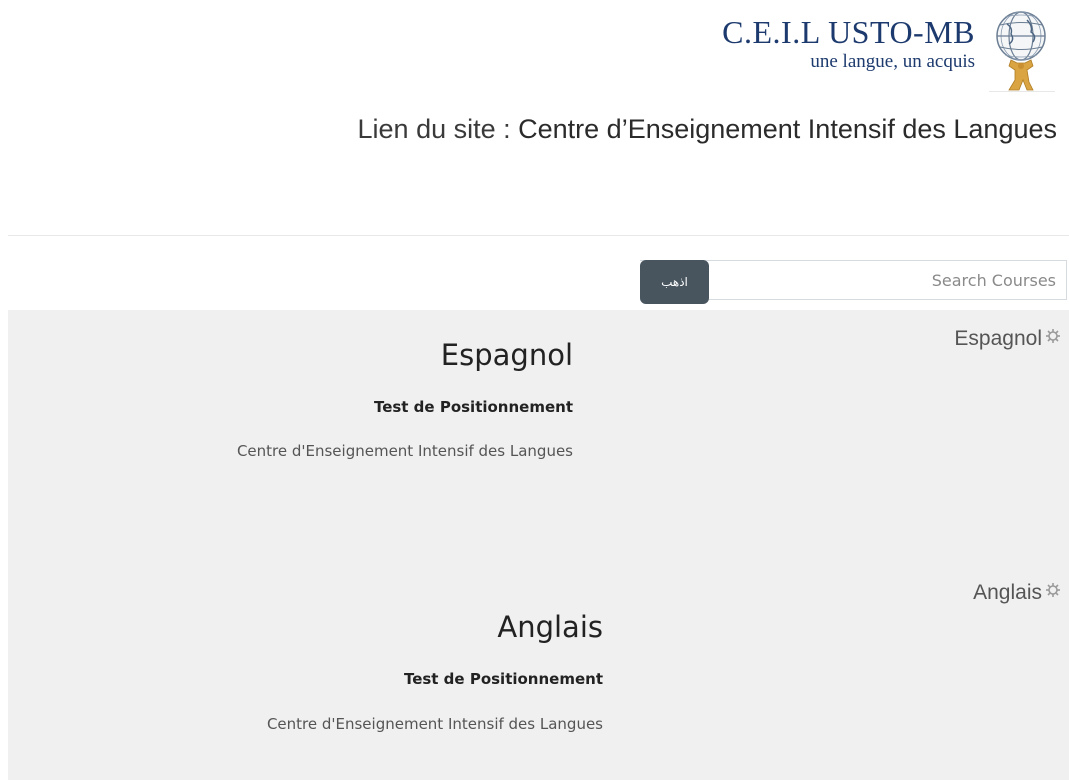  Describe the element at coordinates (1022, 51) in the screenshot. I see `globe-emblem-icon` at that location.